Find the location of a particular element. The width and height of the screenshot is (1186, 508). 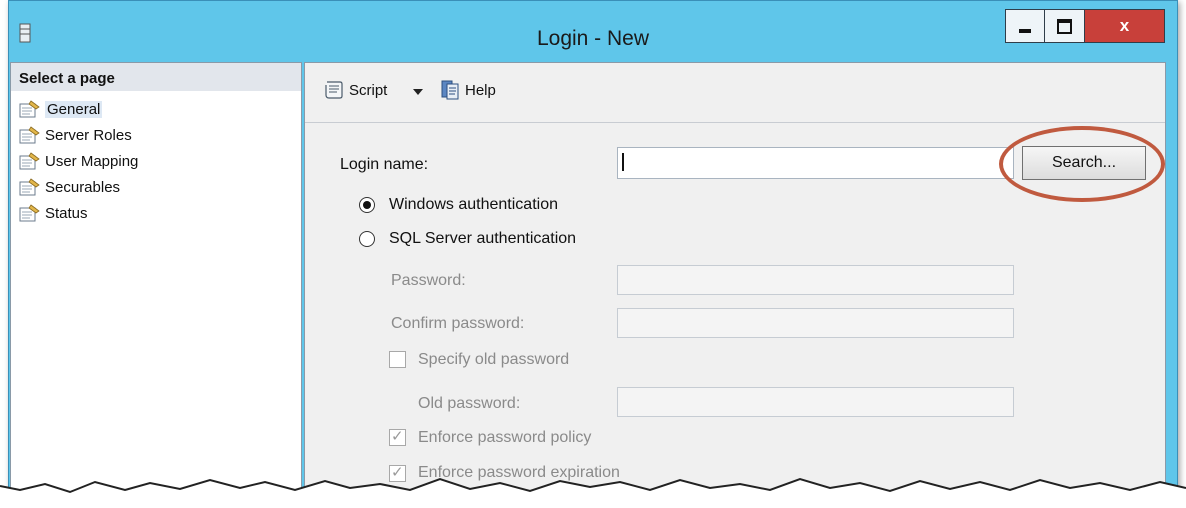

specify-old-password-label: Specify old password is located at coordinates (494, 359).